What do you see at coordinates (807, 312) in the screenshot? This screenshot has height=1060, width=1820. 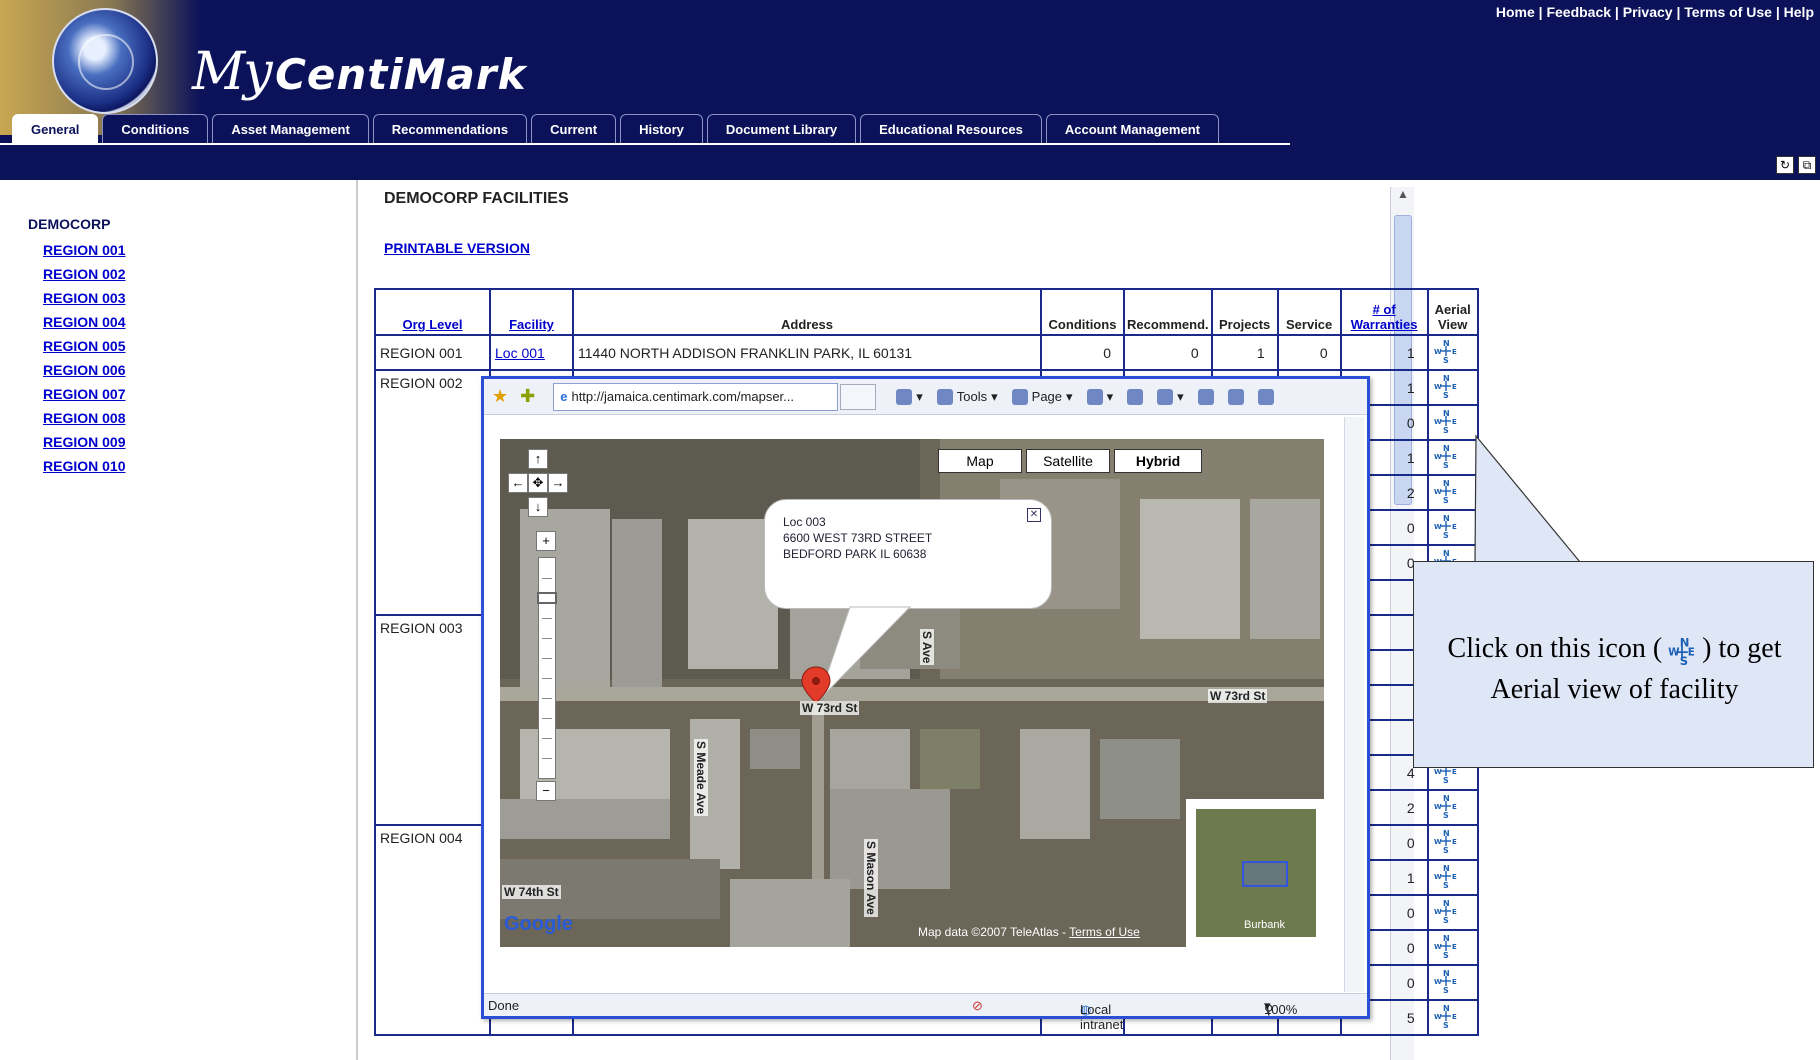 I see `col-address: Address` at bounding box center [807, 312].